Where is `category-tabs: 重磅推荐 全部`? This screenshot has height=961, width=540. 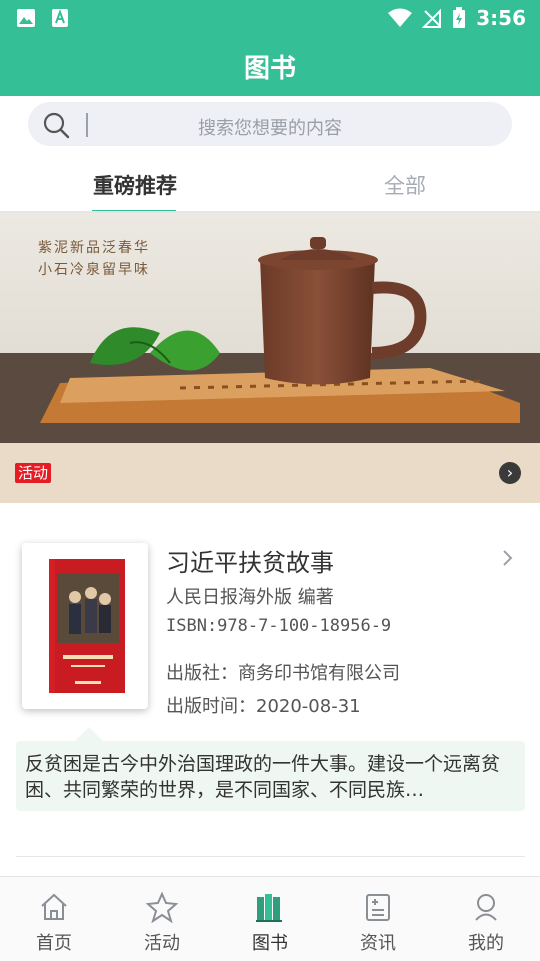
category-tabs: 重磅推荐 全部 is located at coordinates (270, 185).